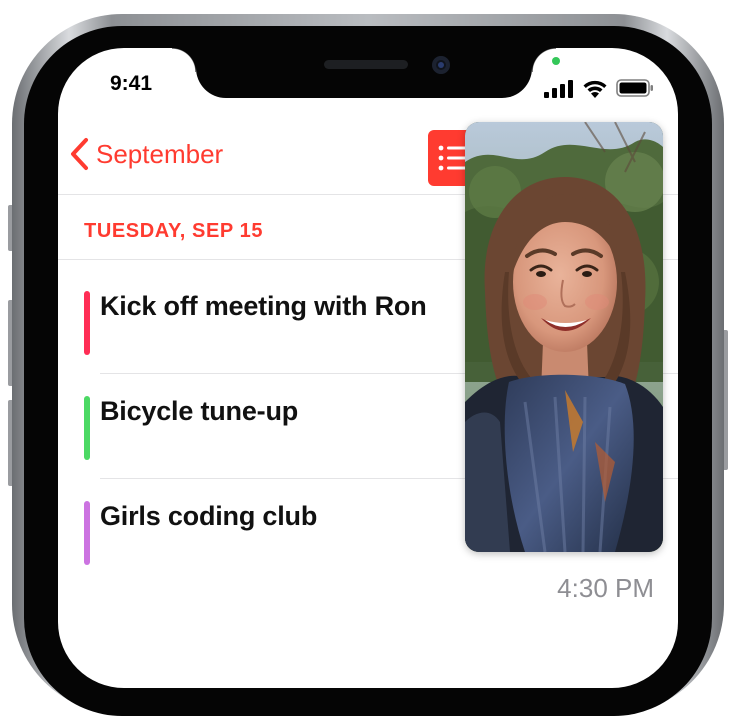  Describe the element at coordinates (605, 588) in the screenshot. I see `event-time: 4:30 PM` at that location.